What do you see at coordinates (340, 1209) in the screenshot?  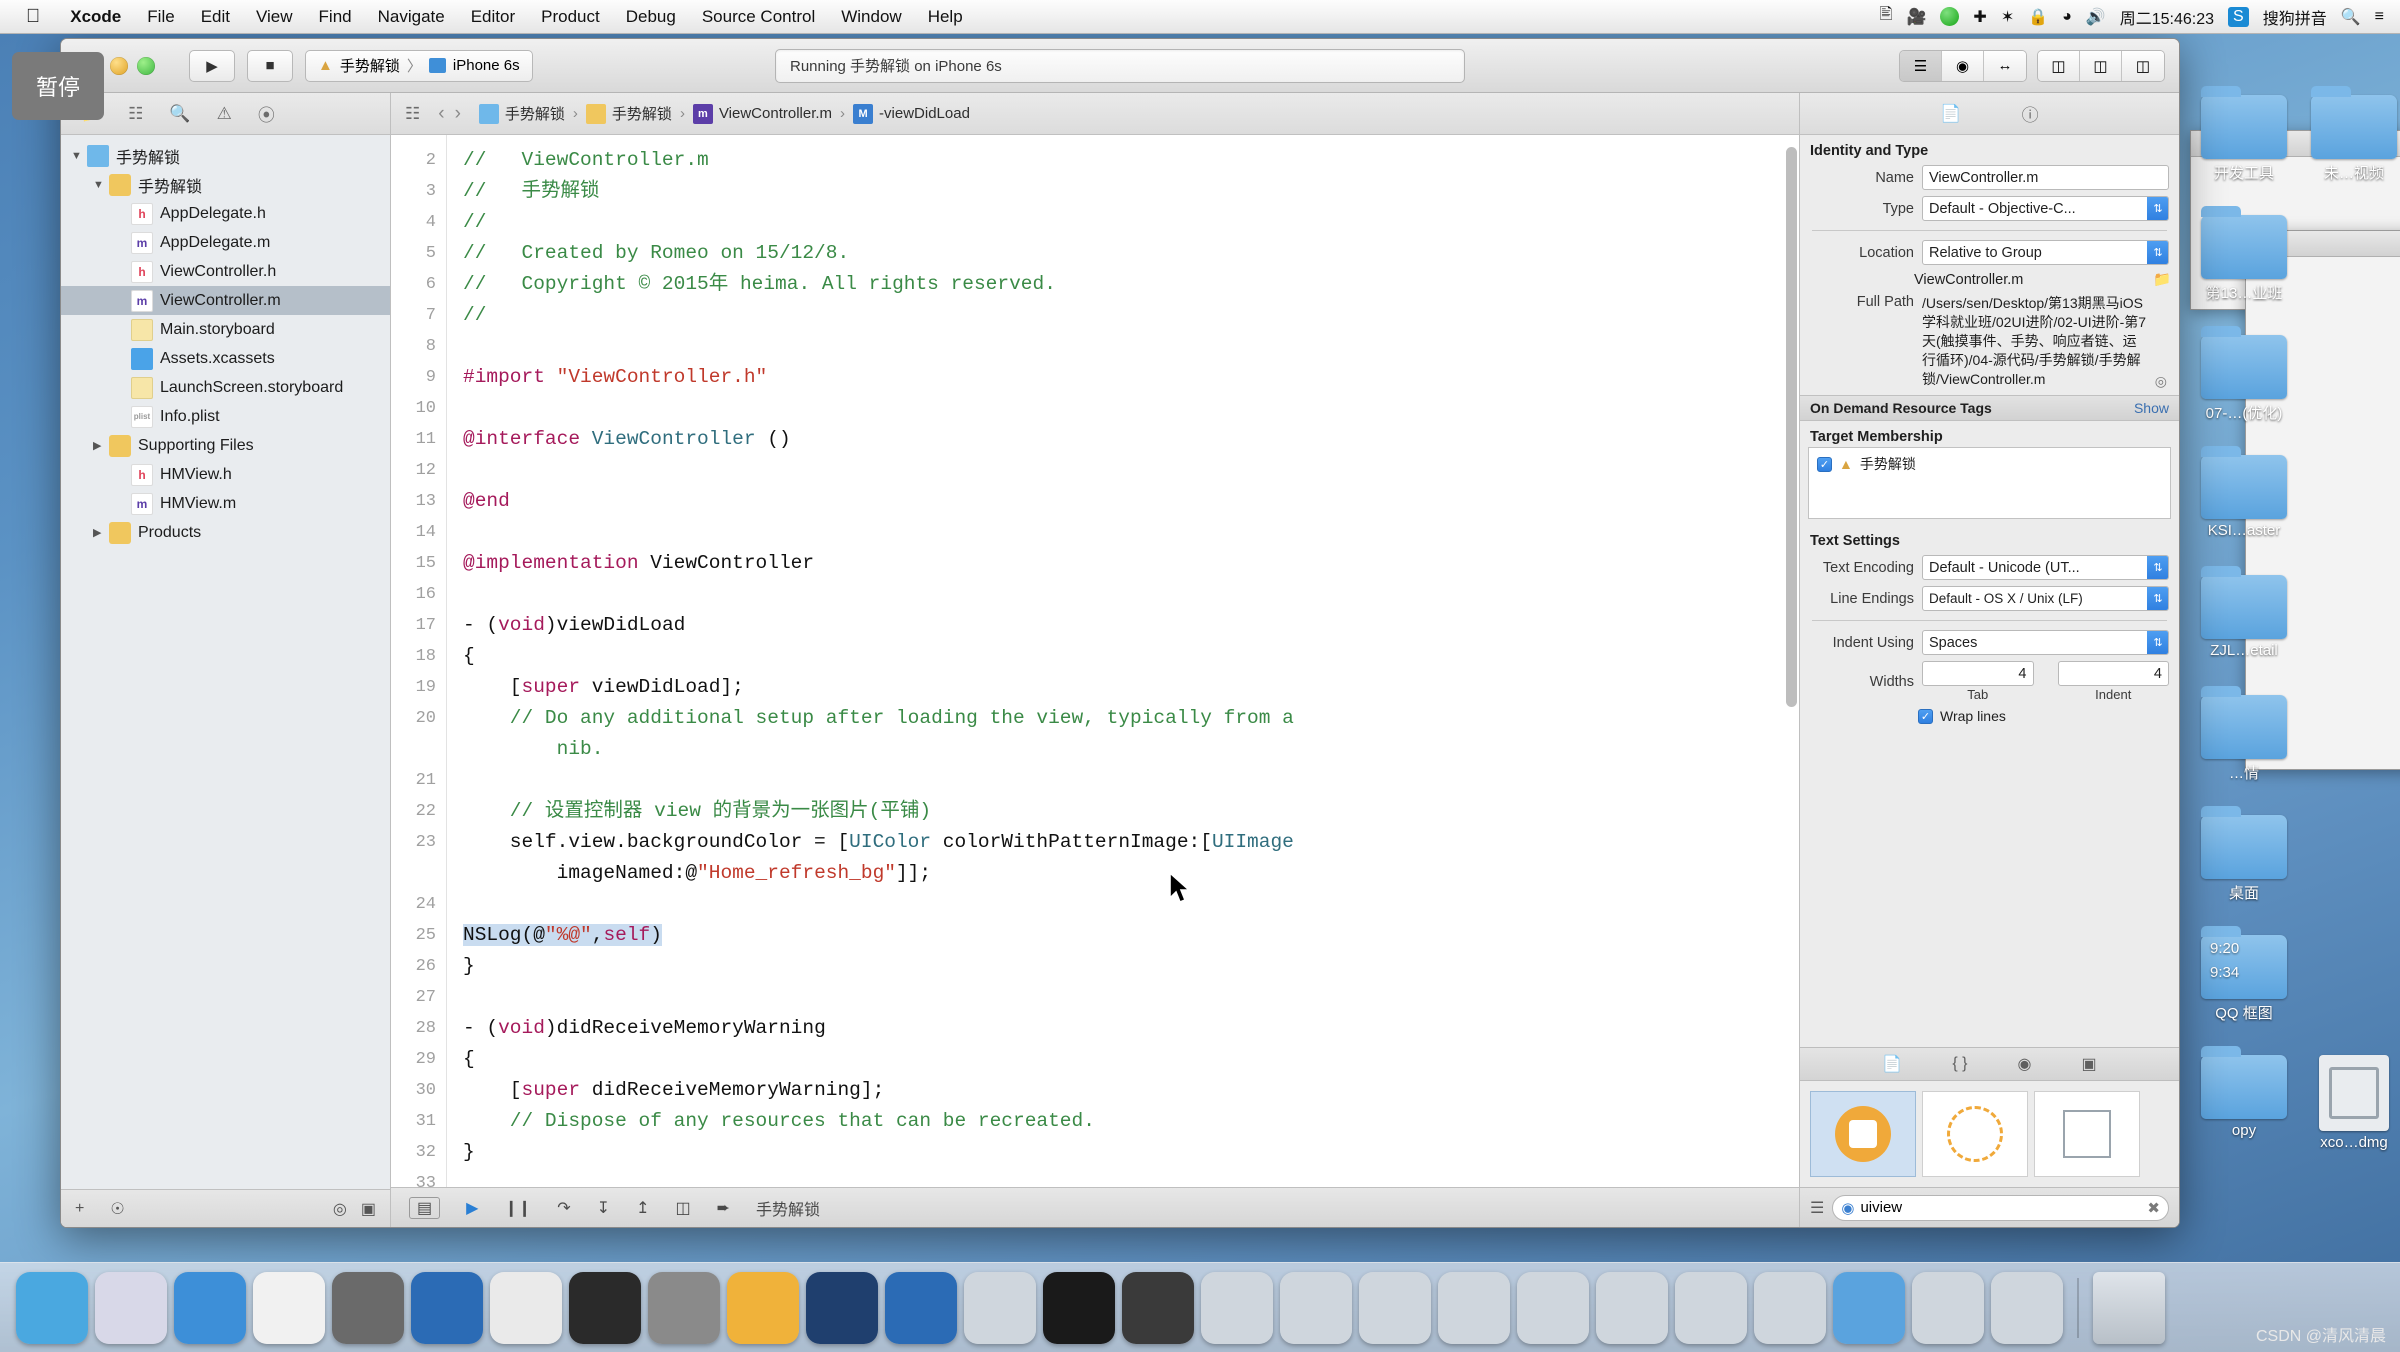 I see `recent-icon: ◎` at bounding box center [340, 1209].